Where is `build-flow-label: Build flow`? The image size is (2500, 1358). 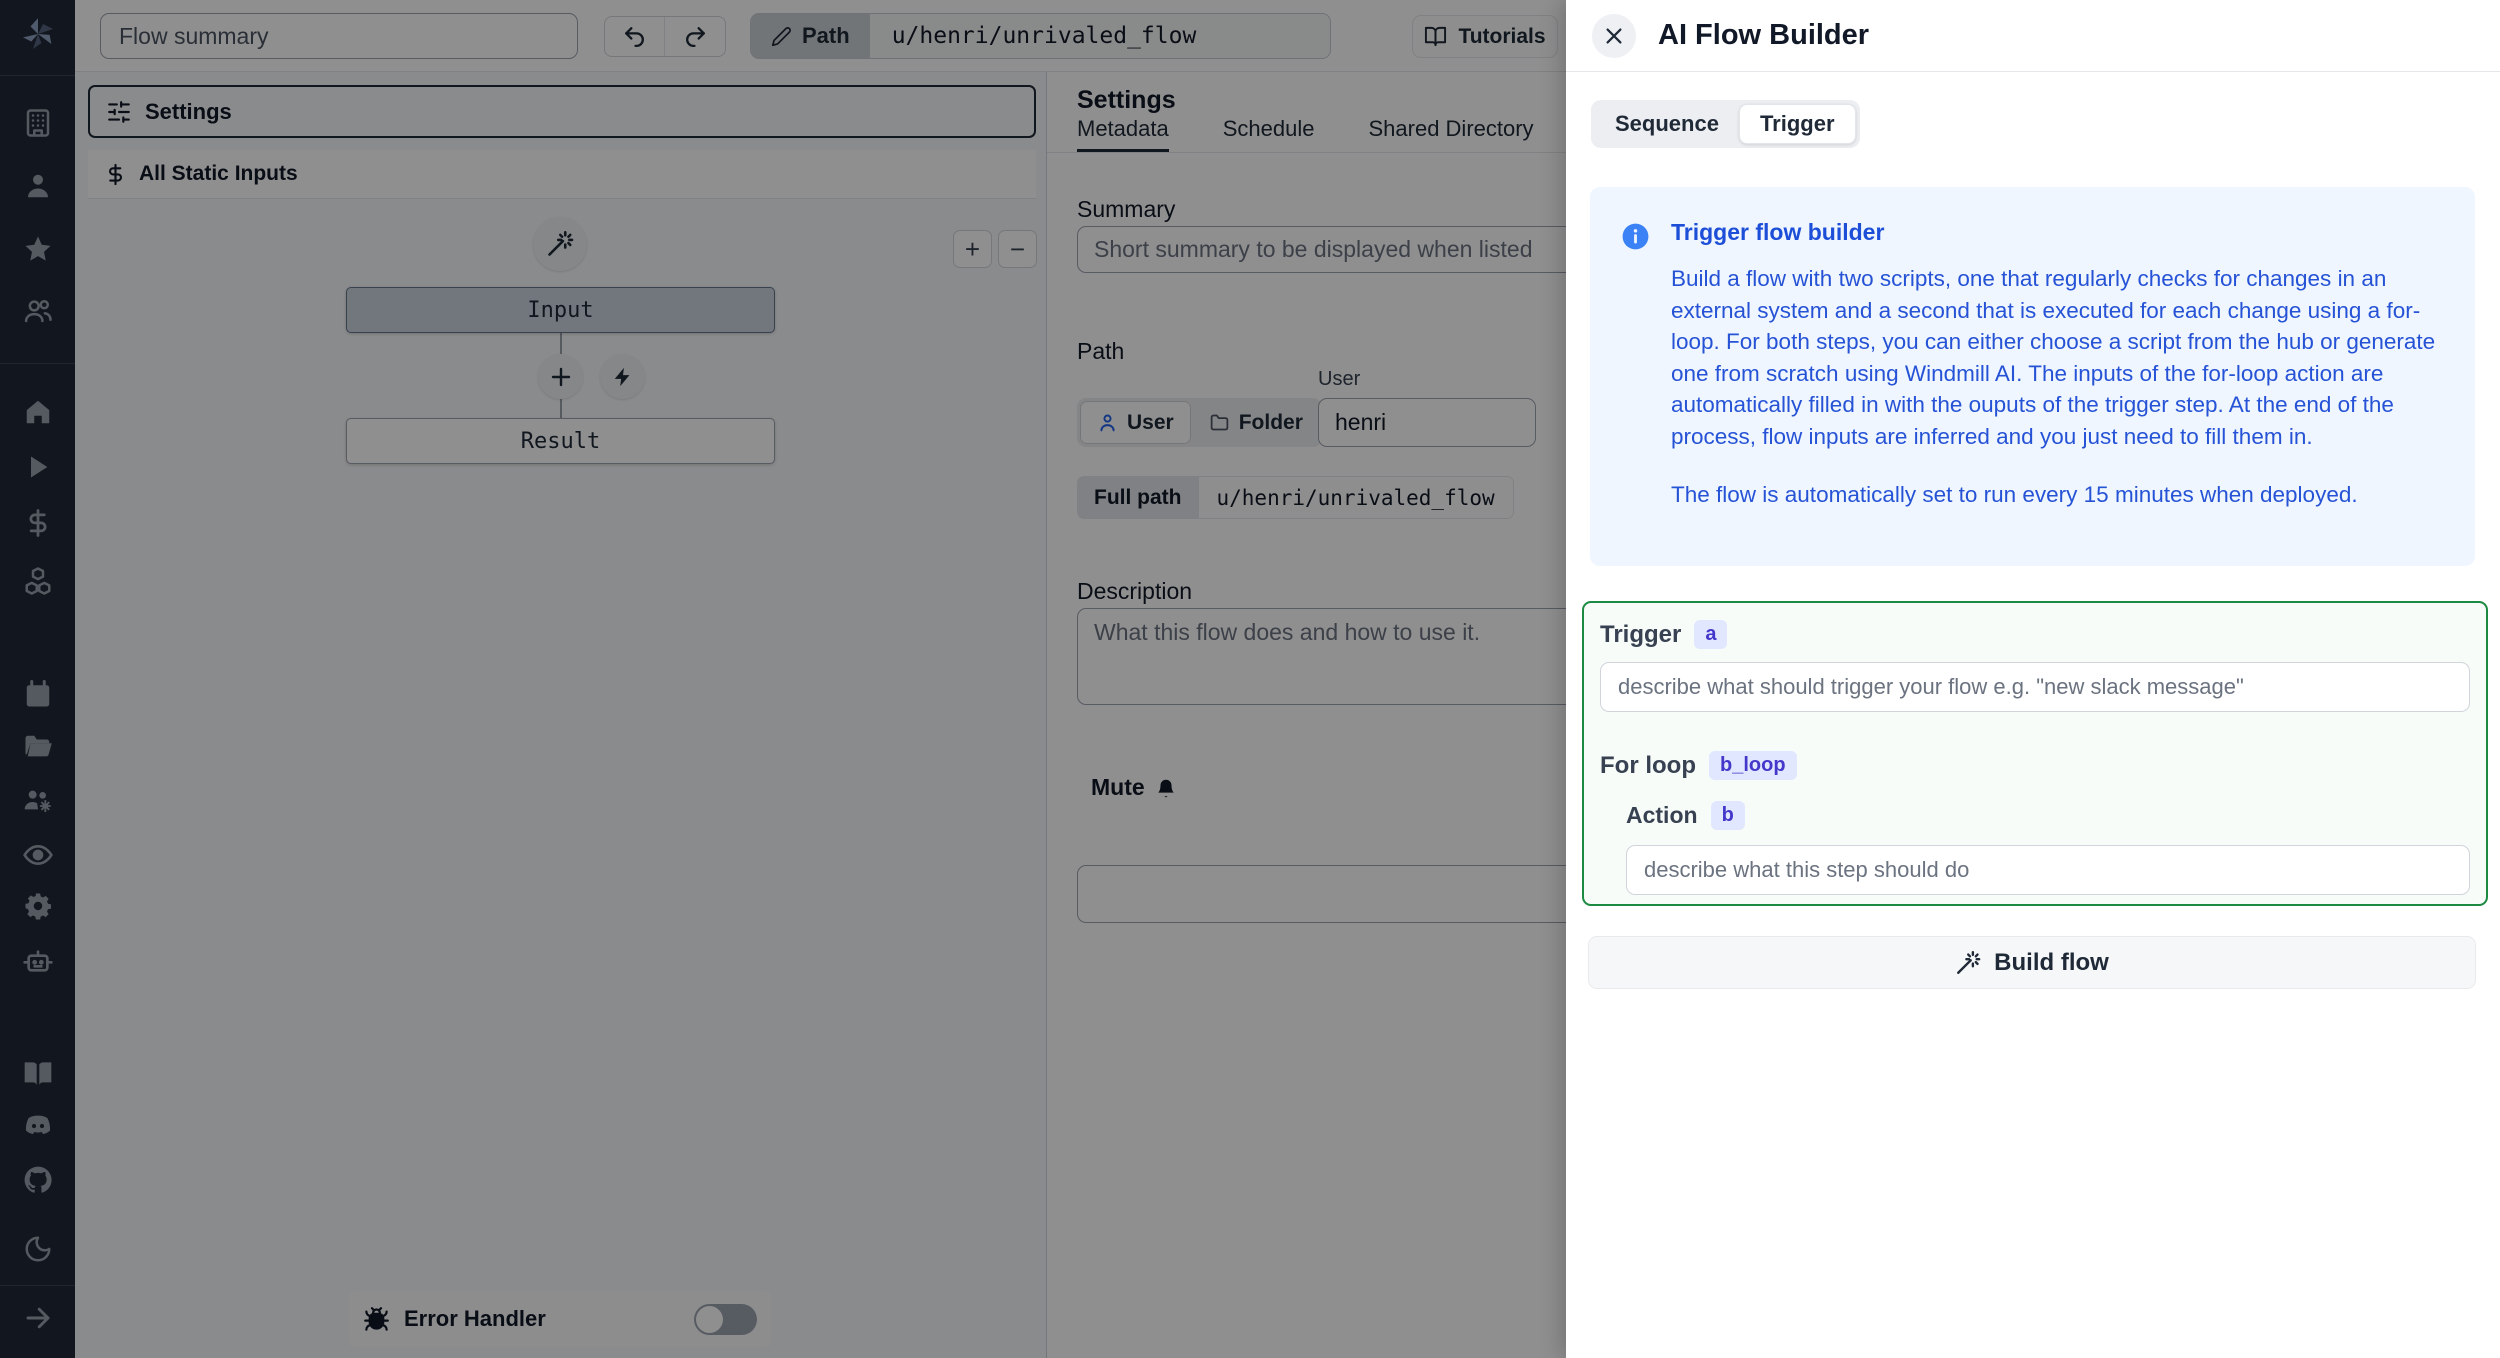
build-flow-label: Build flow is located at coordinates (2051, 962).